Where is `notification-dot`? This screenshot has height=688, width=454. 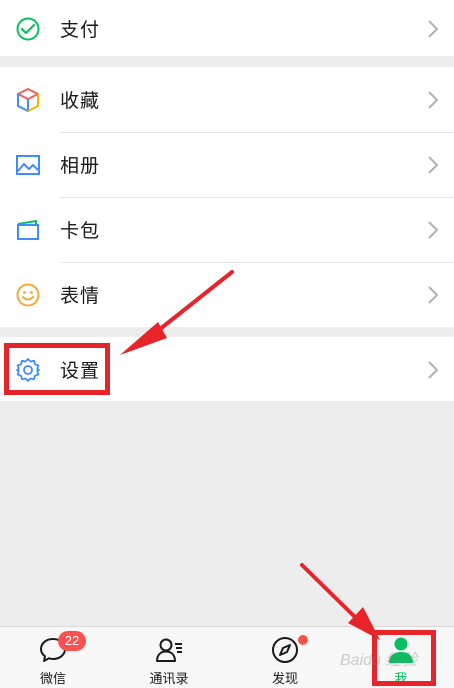
notification-dot is located at coordinates (303, 640).